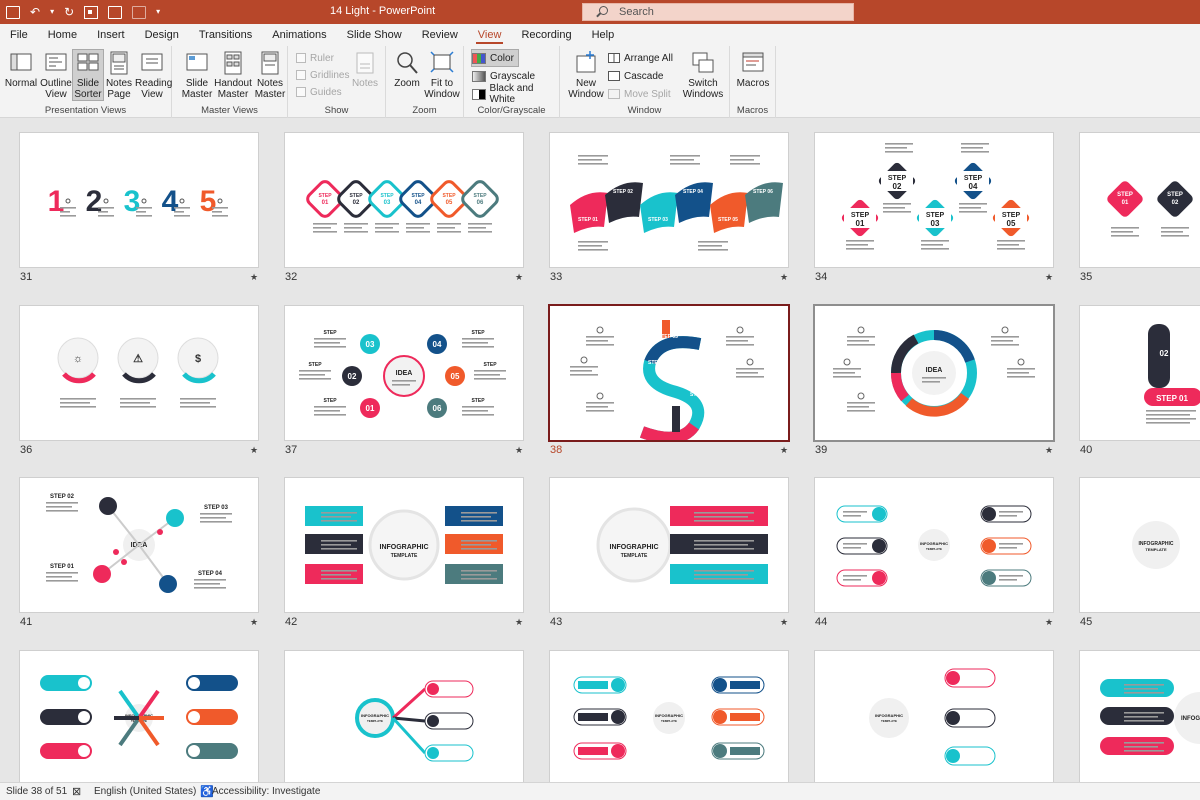 This screenshot has height=800, width=1200. I want to click on tab-recording: Recording, so click(546, 35).